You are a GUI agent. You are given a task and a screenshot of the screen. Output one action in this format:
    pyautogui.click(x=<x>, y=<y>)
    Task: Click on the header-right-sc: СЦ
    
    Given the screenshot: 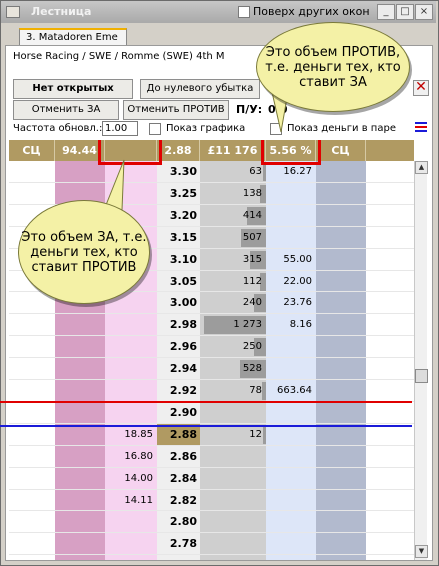 What is the action you would take?
    pyautogui.click(x=341, y=150)
    